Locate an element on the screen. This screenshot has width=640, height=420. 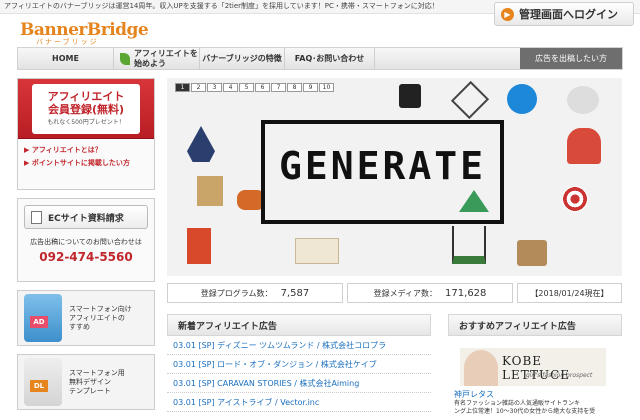
news-item: 03.01 [SP] ロード・オブ・ダンジョン / 株式会社ケイブ is located at coordinates (299, 364).